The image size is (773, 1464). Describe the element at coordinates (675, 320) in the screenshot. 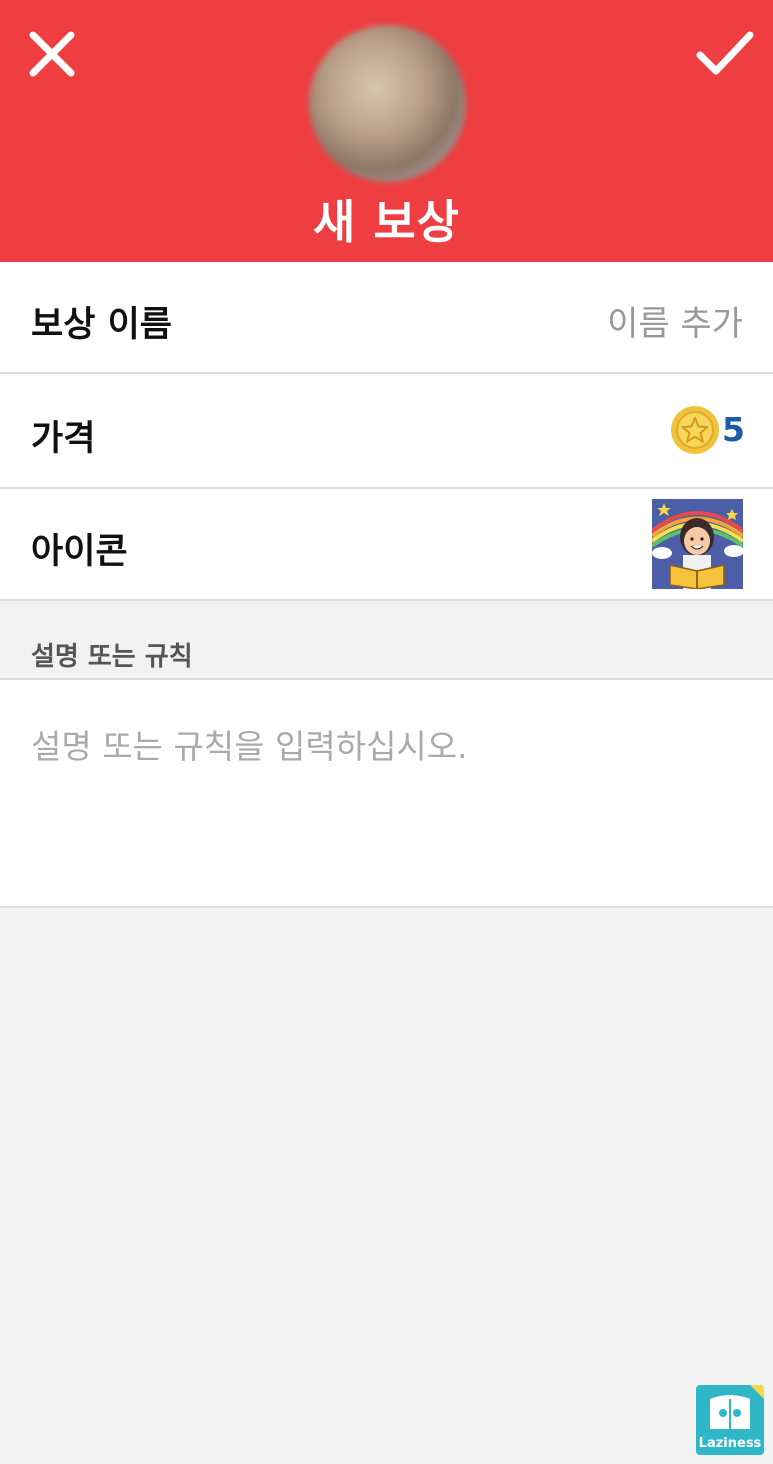

I see `reward-name-input: 이름 추가` at that location.